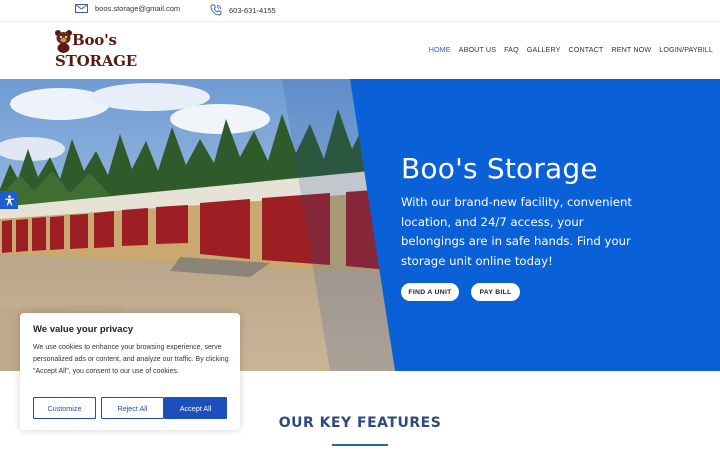  What do you see at coordinates (81, 8) in the screenshot?
I see `envelope-icon` at bounding box center [81, 8].